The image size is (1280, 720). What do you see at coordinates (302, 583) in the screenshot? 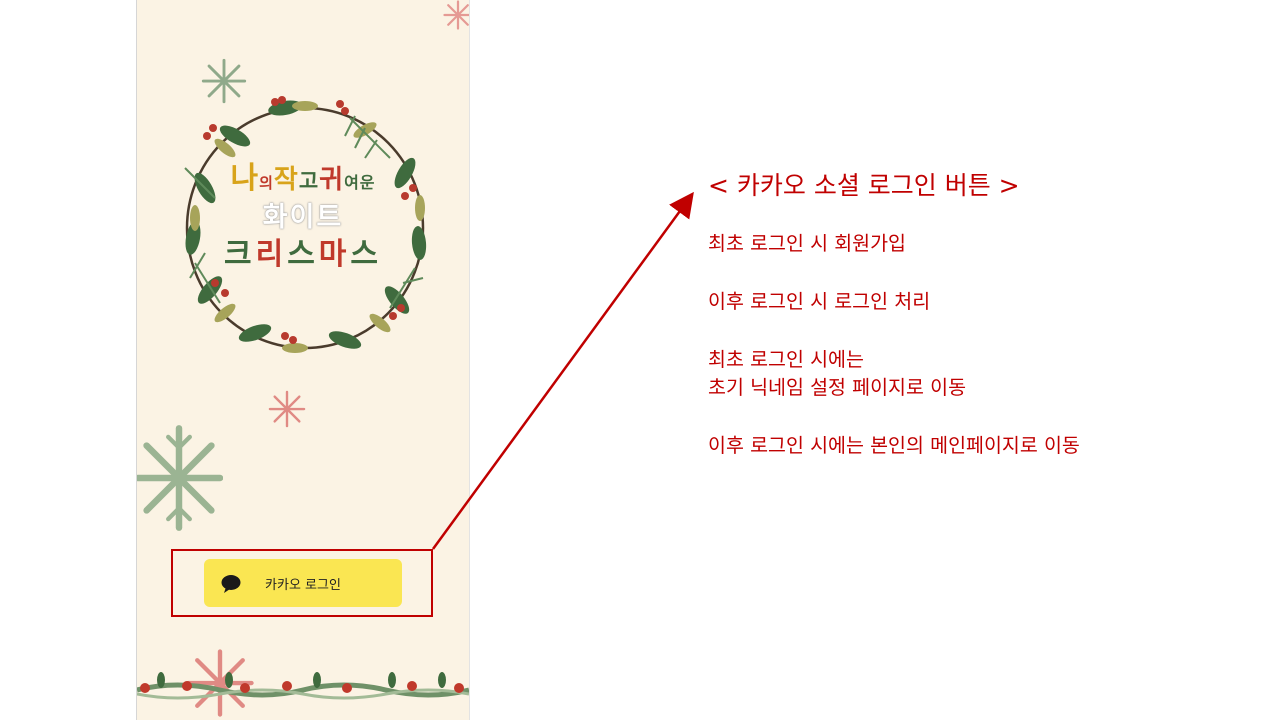
I see `highlight-box` at bounding box center [302, 583].